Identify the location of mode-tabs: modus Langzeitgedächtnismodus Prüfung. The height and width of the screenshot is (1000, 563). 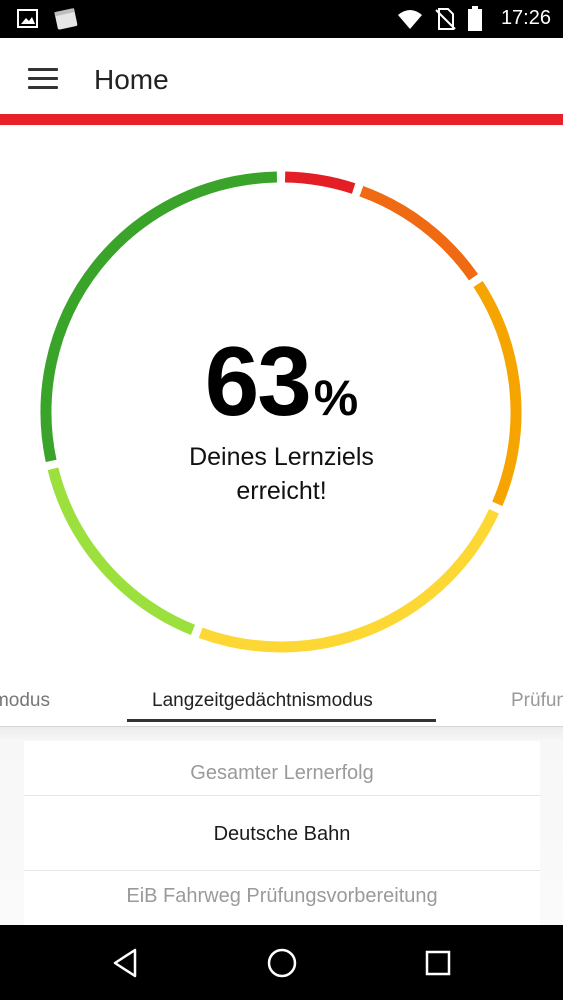
(281, 704).